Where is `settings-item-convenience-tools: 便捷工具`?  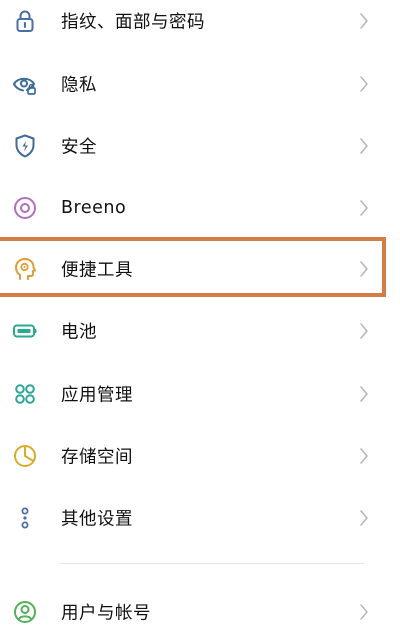 settings-item-convenience-tools: 便捷工具 is located at coordinates (200, 269).